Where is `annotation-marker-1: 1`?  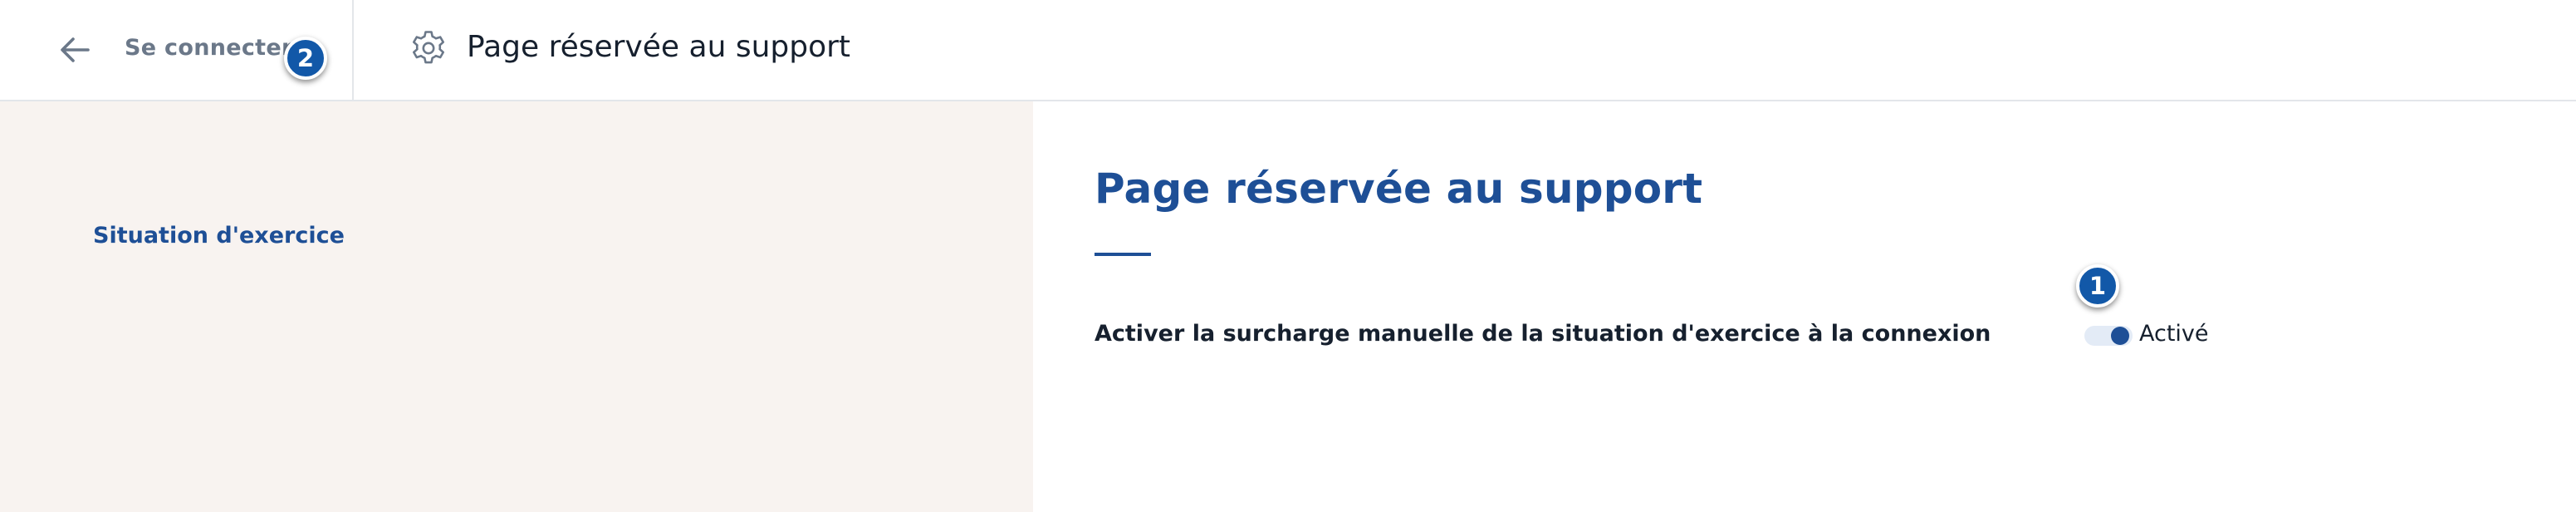 annotation-marker-1: 1 is located at coordinates (2098, 286).